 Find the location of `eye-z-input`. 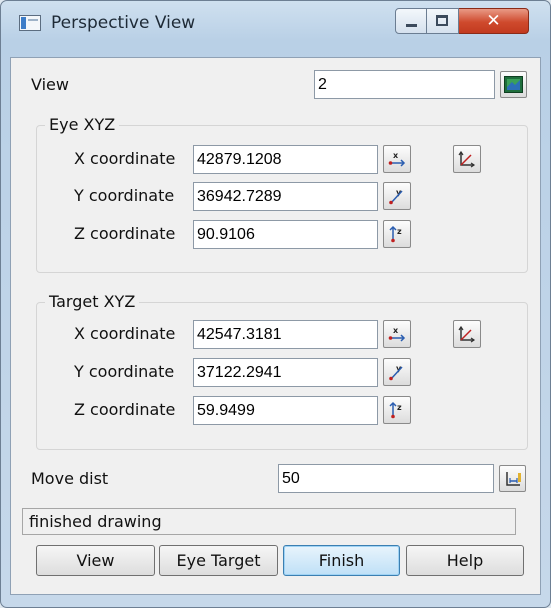

eye-z-input is located at coordinates (285, 234).